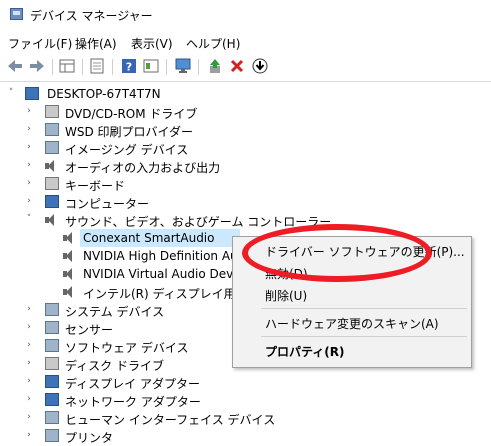 The width and height of the screenshot is (491, 446). I want to click on device-label: NVIDIA High Definition Aud, so click(164, 256).